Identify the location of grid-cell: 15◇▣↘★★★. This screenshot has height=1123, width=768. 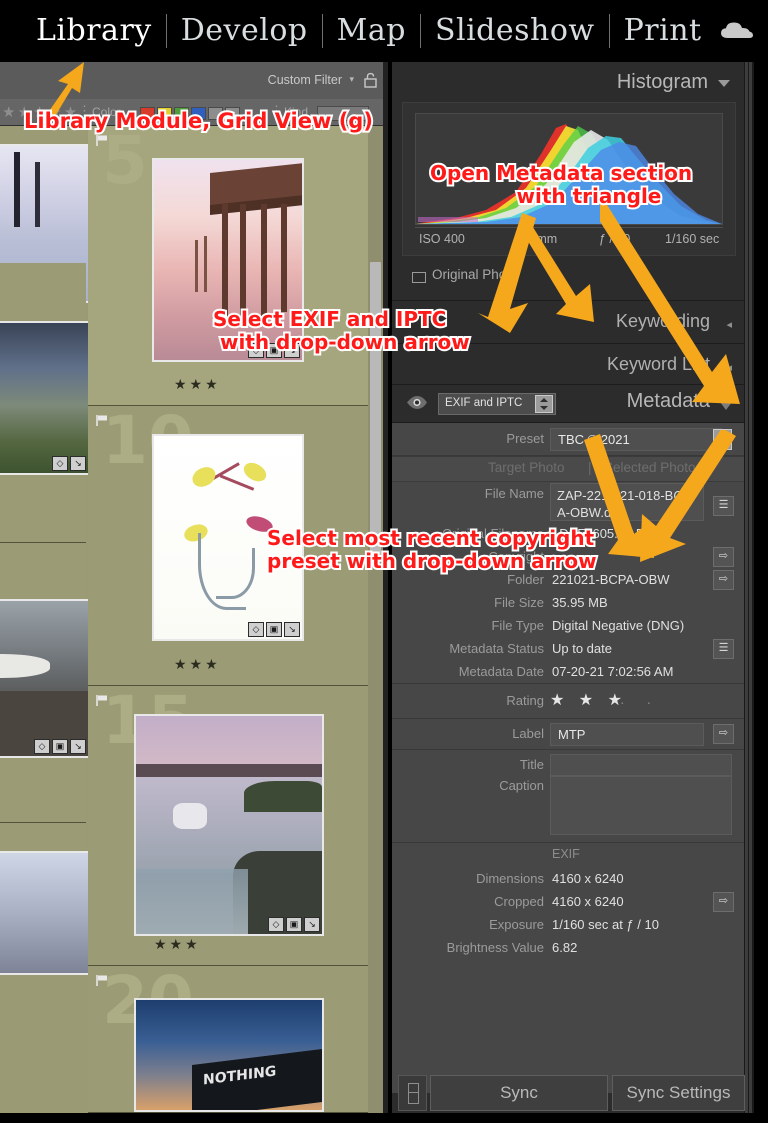
(228, 826).